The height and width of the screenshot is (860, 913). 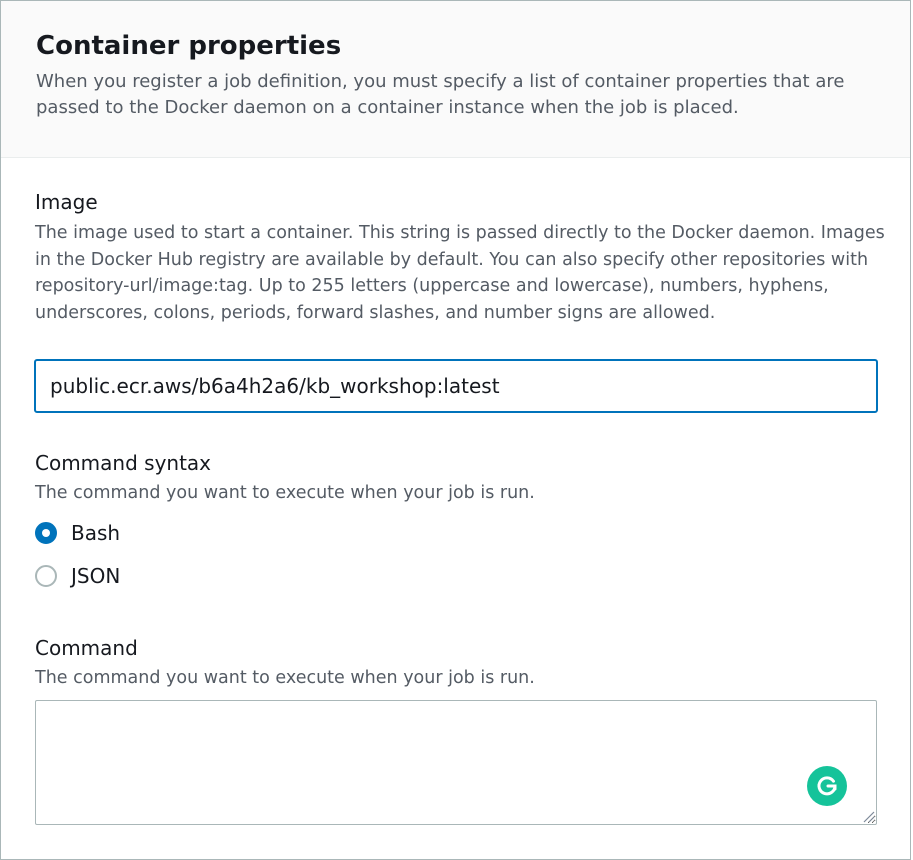 I want to click on resize-handle-icon, so click(x=867, y=815).